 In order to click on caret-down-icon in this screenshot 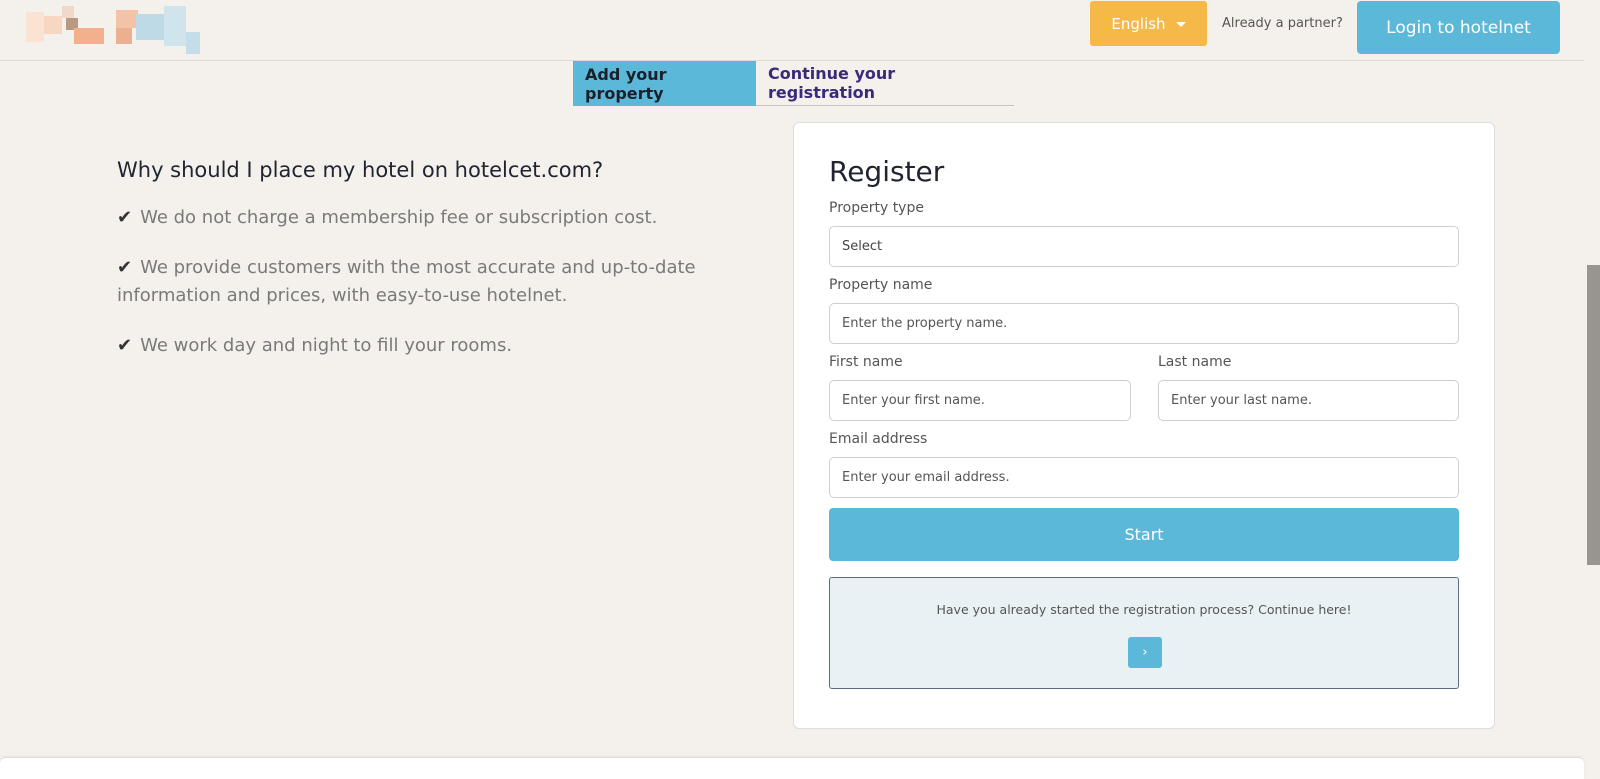, I will do `click(1180, 24)`.